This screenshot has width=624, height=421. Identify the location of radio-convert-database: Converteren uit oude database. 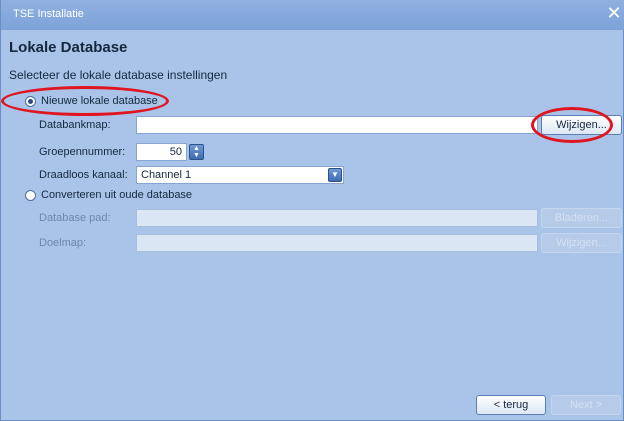
(108, 195).